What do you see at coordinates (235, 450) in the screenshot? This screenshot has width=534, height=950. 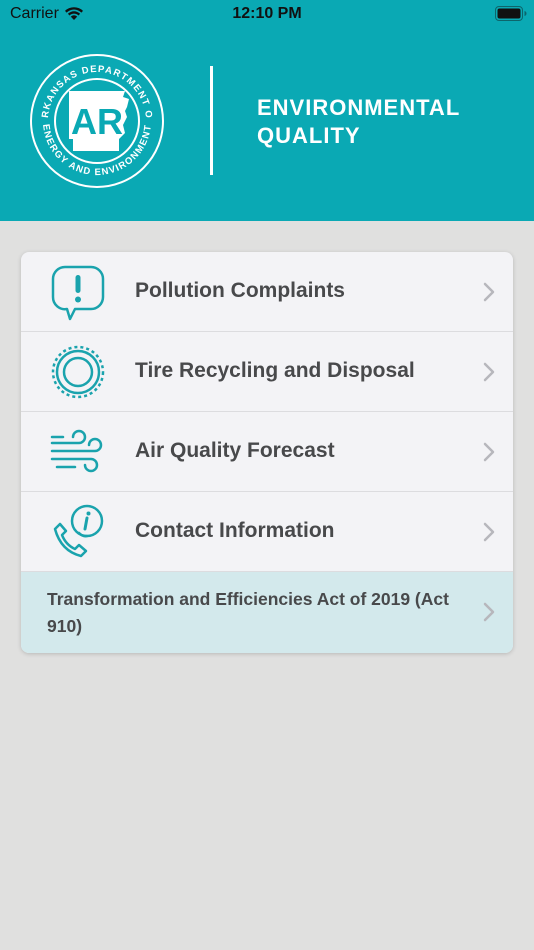 I see `menu-item-label: Air Quality Forecast` at bounding box center [235, 450].